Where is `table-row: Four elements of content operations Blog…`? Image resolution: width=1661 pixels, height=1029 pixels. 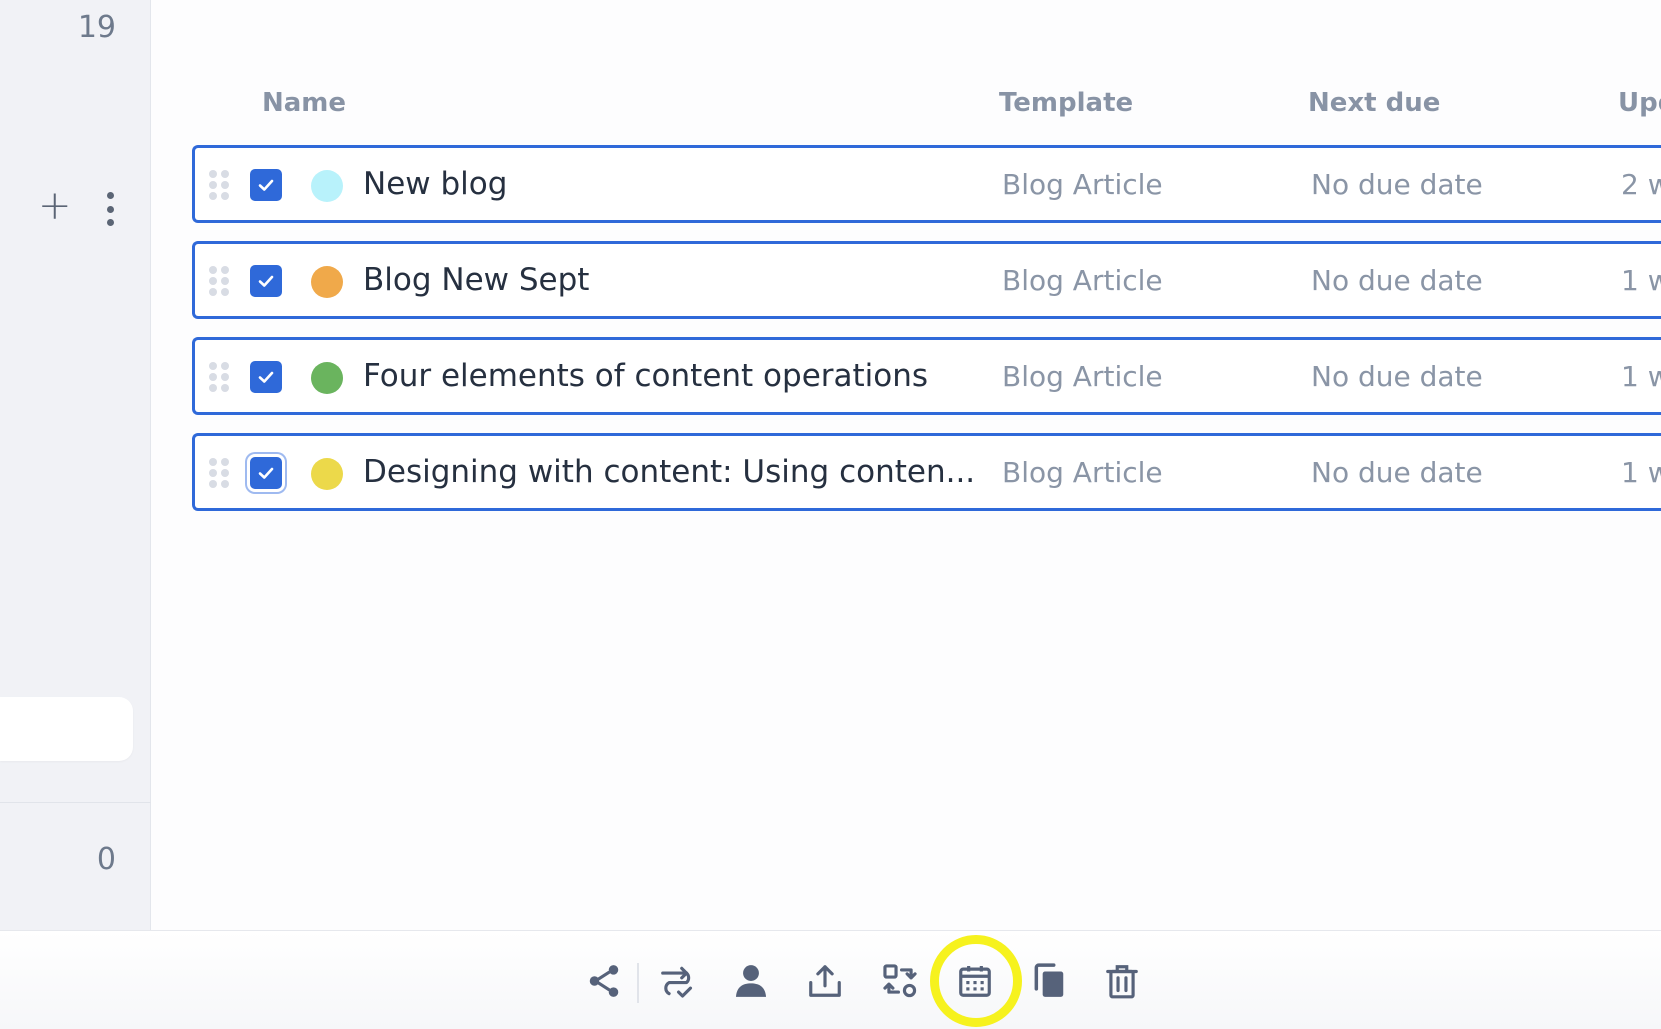
table-row: Four elements of content operations Blog… is located at coordinates (926, 376).